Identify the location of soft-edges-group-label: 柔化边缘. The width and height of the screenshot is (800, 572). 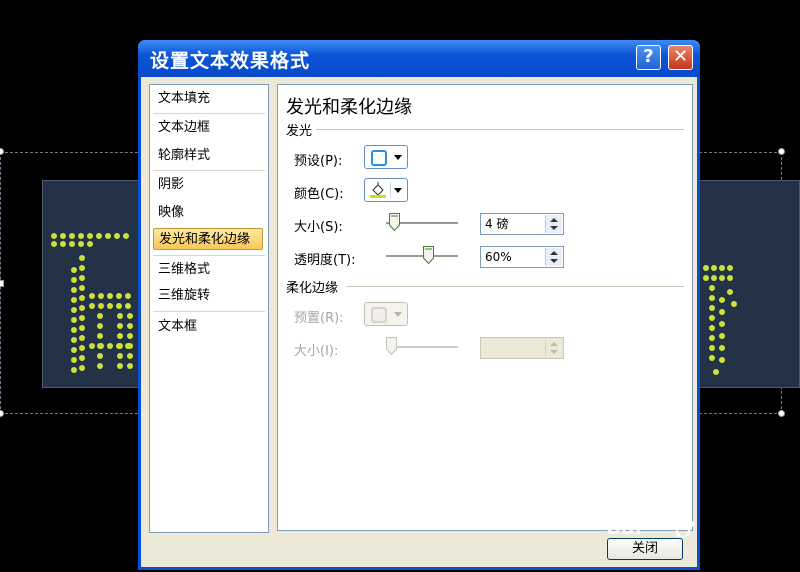
(312, 288).